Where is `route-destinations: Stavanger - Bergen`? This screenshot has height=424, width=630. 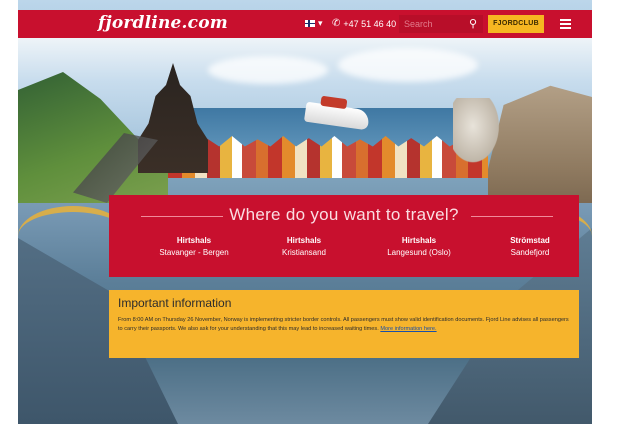
route-destinations: Stavanger - Bergen is located at coordinates (194, 252).